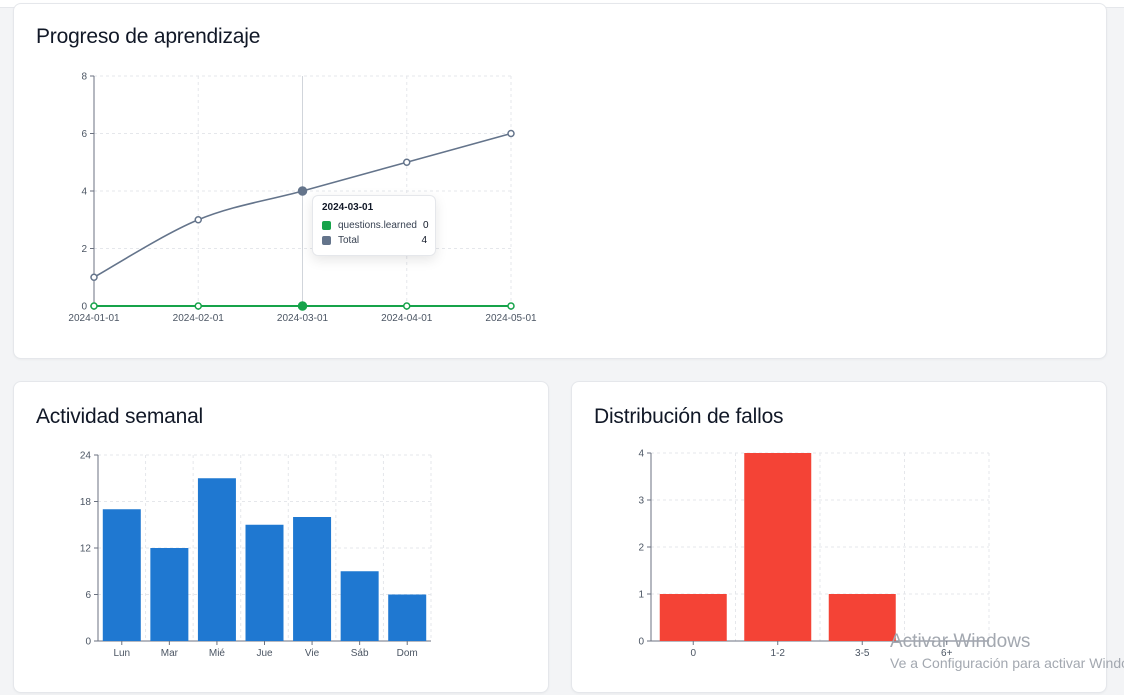 The image size is (1124, 695). Describe the element at coordinates (94, 318) in the screenshot. I see `x-tick-label: 2024-01-01` at that location.